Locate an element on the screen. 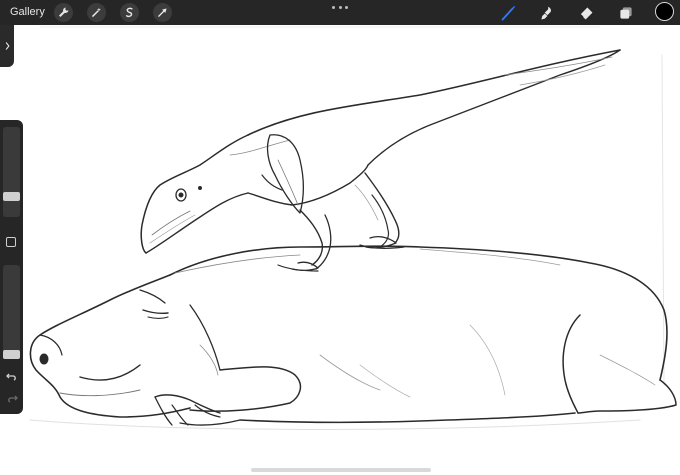 This screenshot has height=475, width=680. selection-button is located at coordinates (129, 12).